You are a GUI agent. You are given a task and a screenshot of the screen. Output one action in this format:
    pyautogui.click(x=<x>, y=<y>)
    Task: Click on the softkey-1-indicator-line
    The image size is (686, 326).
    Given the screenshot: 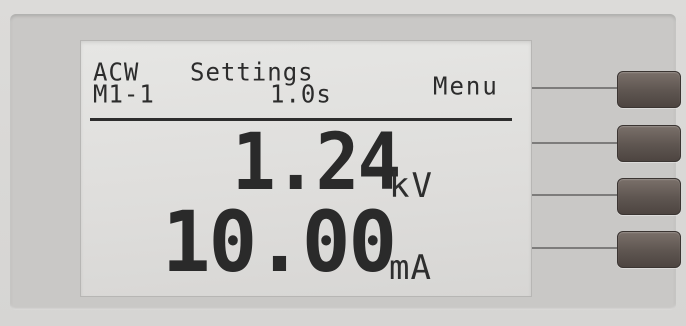 What is the action you would take?
    pyautogui.click(x=574, y=88)
    